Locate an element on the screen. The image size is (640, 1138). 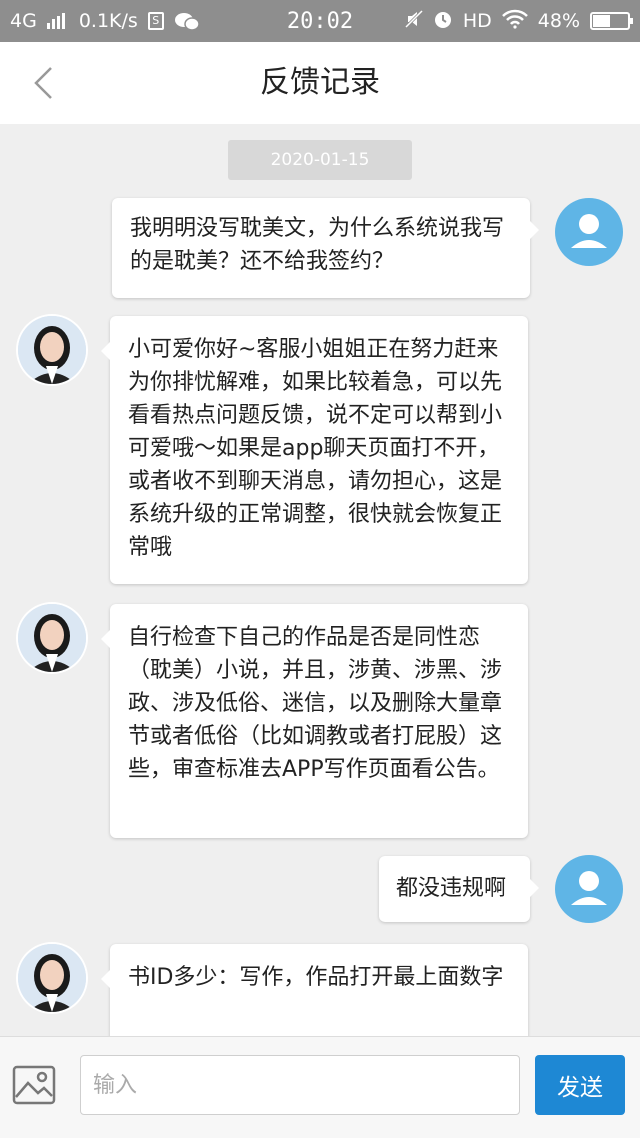
date-separator: 2020-01-15 is located at coordinates (320, 160).